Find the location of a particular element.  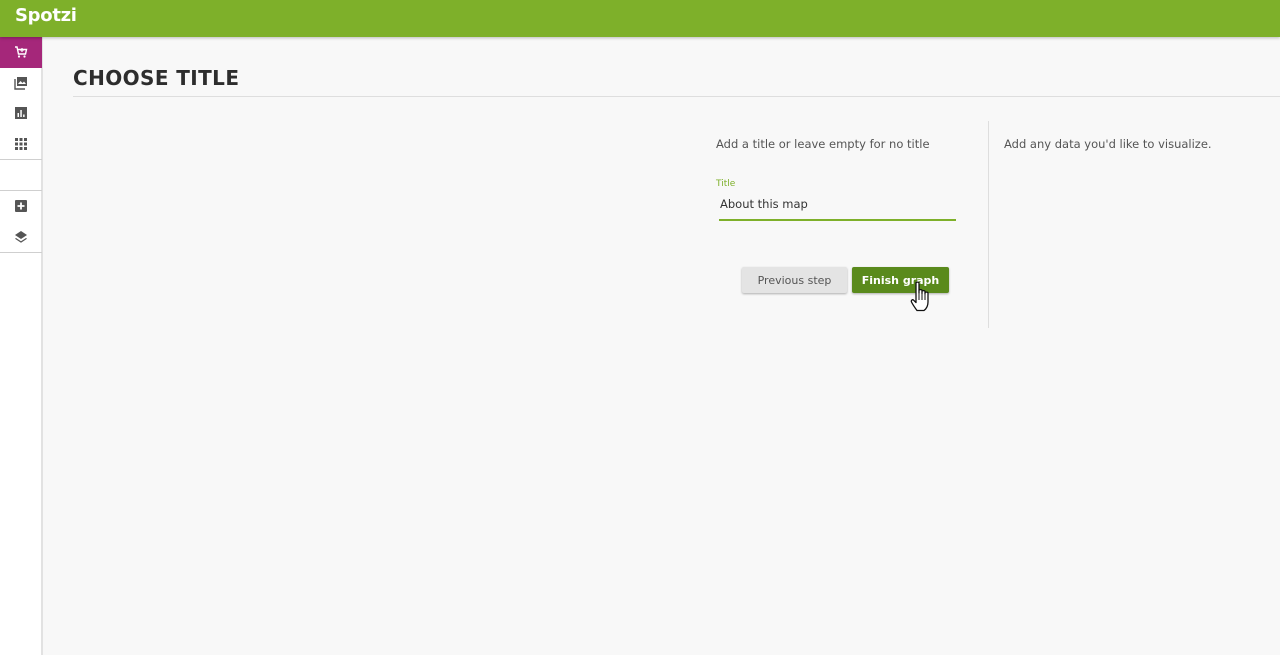

title-field-label: Title is located at coordinates (726, 184).